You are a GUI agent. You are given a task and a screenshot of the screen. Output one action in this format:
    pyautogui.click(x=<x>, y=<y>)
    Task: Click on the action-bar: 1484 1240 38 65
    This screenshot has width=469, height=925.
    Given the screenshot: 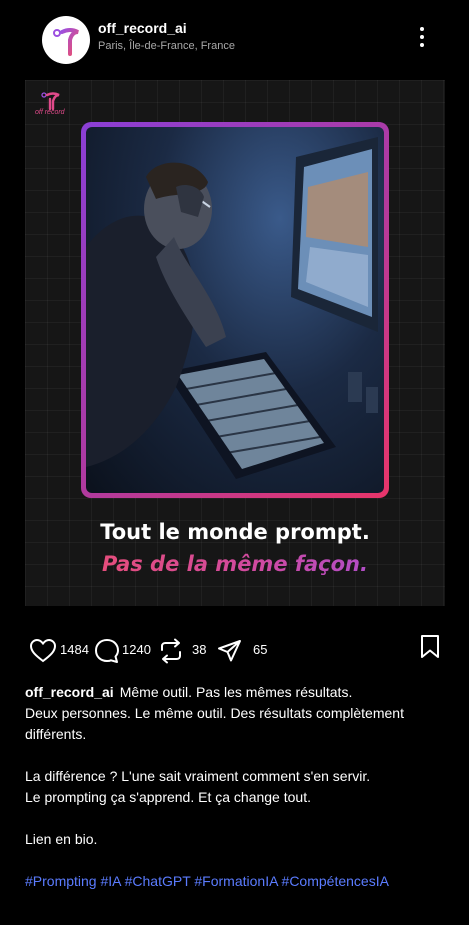 What is the action you would take?
    pyautogui.click(x=234, y=650)
    